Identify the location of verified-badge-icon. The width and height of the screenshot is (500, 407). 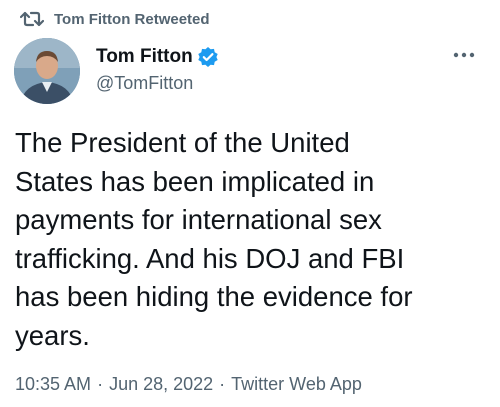
(208, 57).